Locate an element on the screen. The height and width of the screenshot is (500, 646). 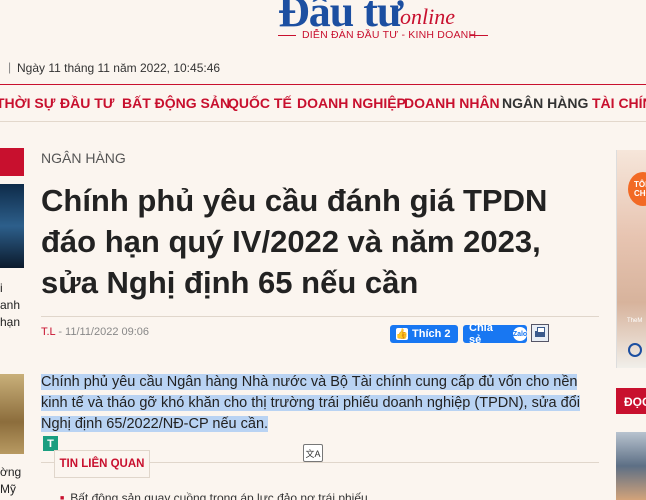
left-text-1: i is located at coordinates (1, 288).